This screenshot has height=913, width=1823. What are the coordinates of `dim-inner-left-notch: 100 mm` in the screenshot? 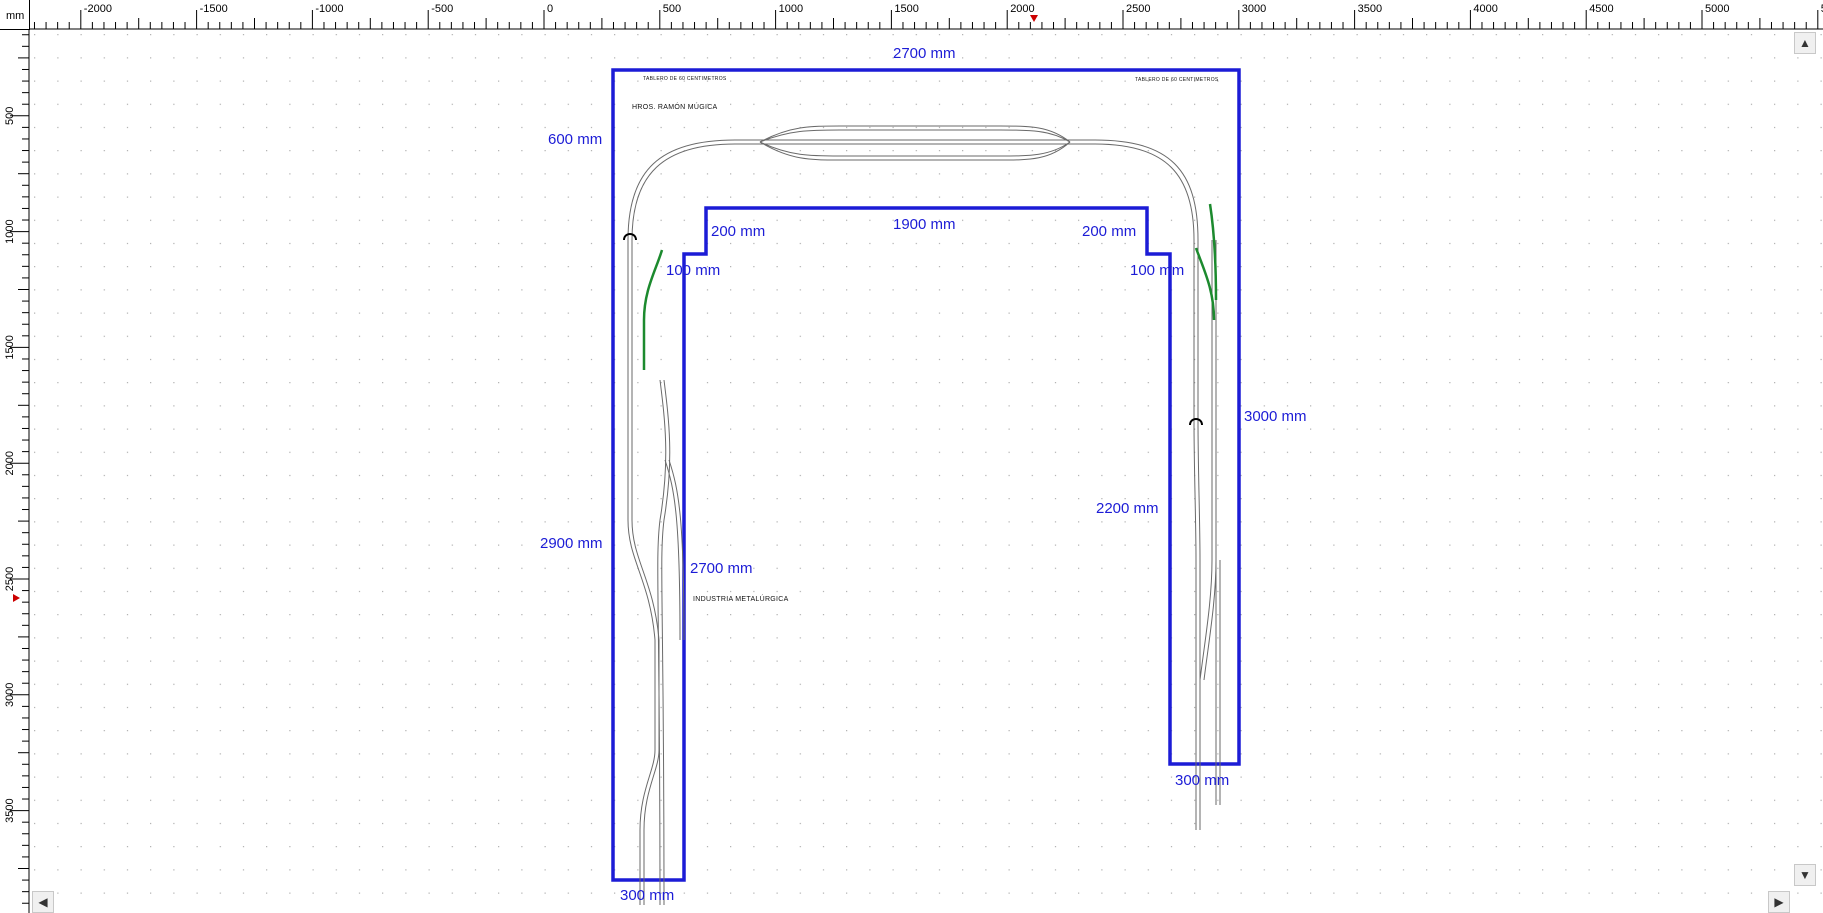 It's located at (693, 270).